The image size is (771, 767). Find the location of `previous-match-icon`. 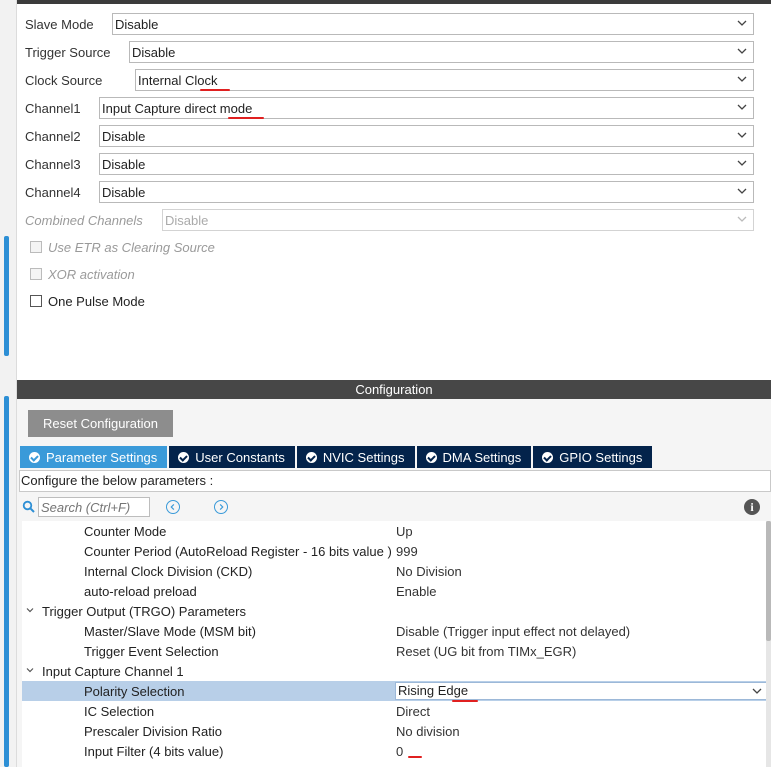

previous-match-icon is located at coordinates (173, 507).